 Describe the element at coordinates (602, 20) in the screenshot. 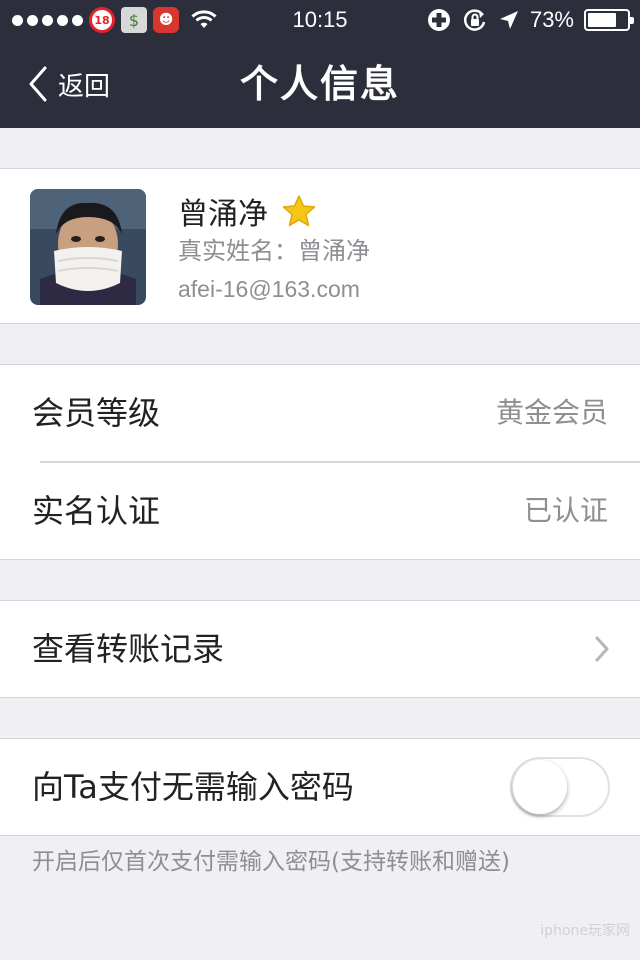

I see `battery-fill` at that location.